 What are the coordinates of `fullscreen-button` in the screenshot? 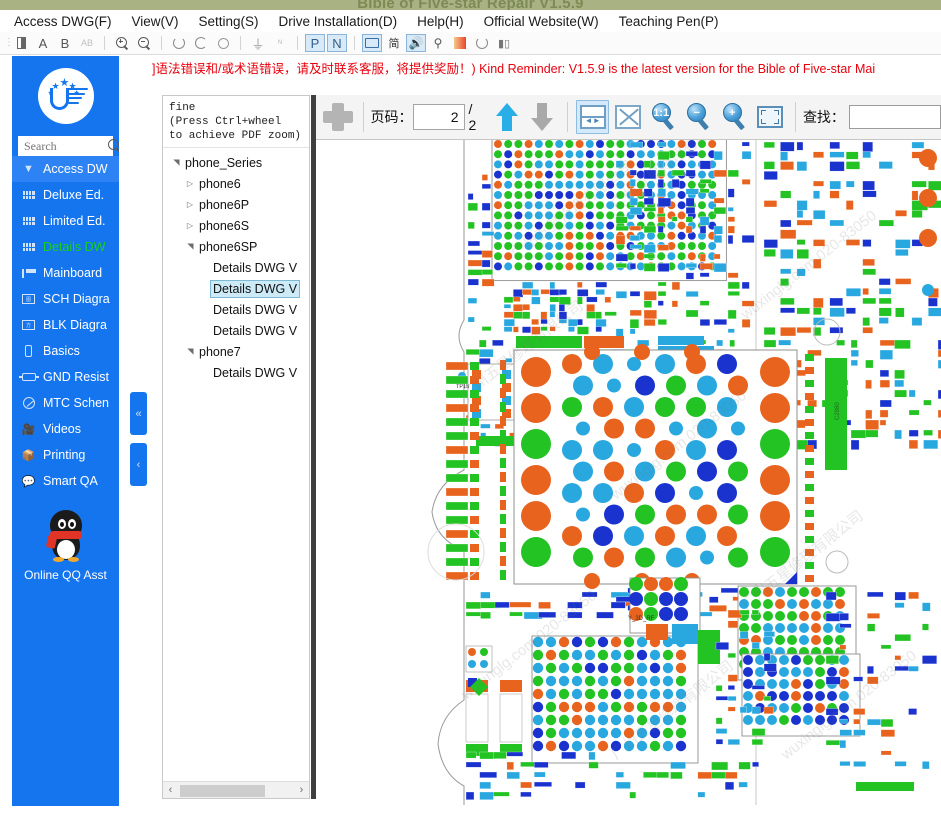 It's located at (770, 117).